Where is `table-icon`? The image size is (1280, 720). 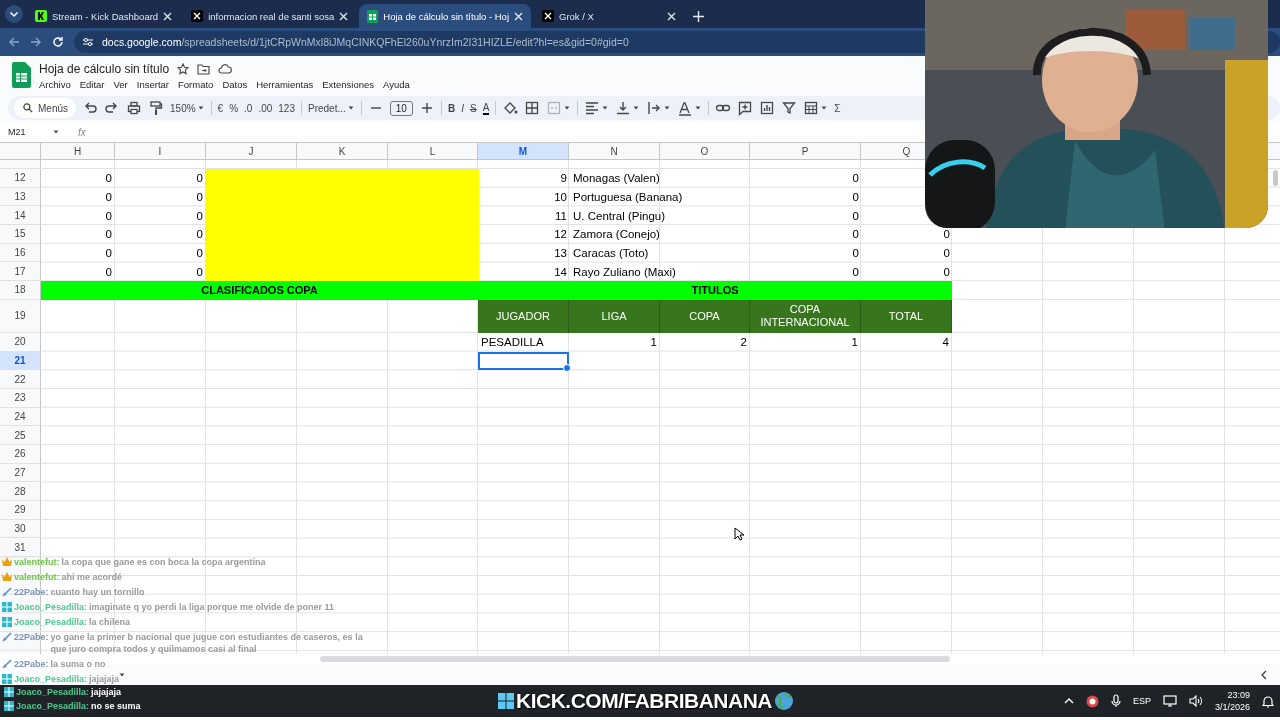
table-icon is located at coordinates (811, 108).